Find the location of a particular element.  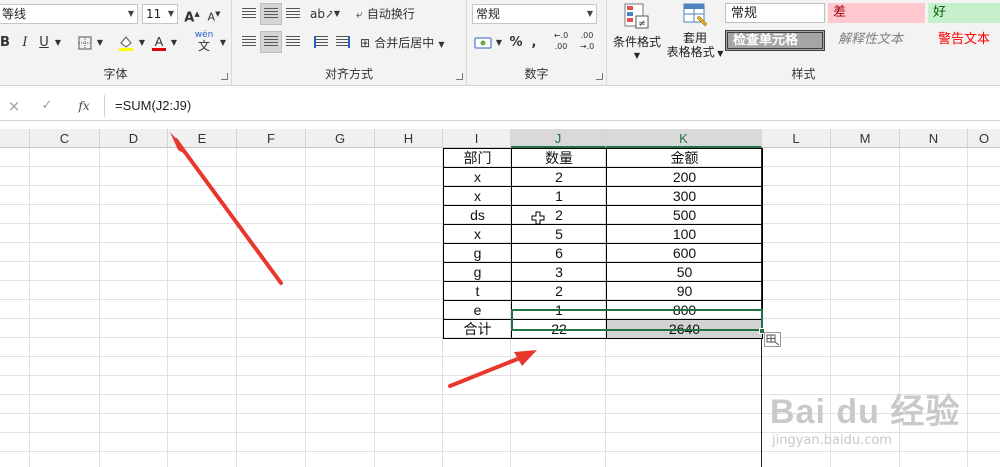

arrow-right-icon is located at coordinates (525, 358).